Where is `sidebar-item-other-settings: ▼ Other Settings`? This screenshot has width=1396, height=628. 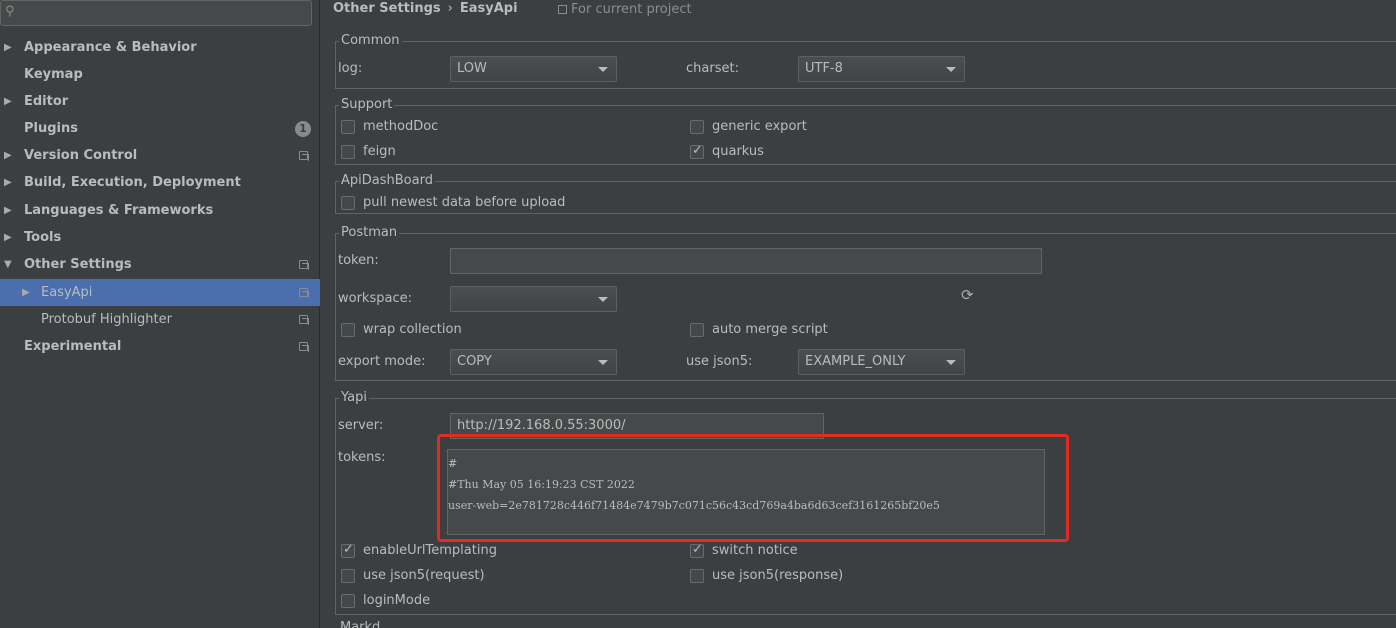
sidebar-item-other-settings: ▼ Other Settings is located at coordinates (160, 264).